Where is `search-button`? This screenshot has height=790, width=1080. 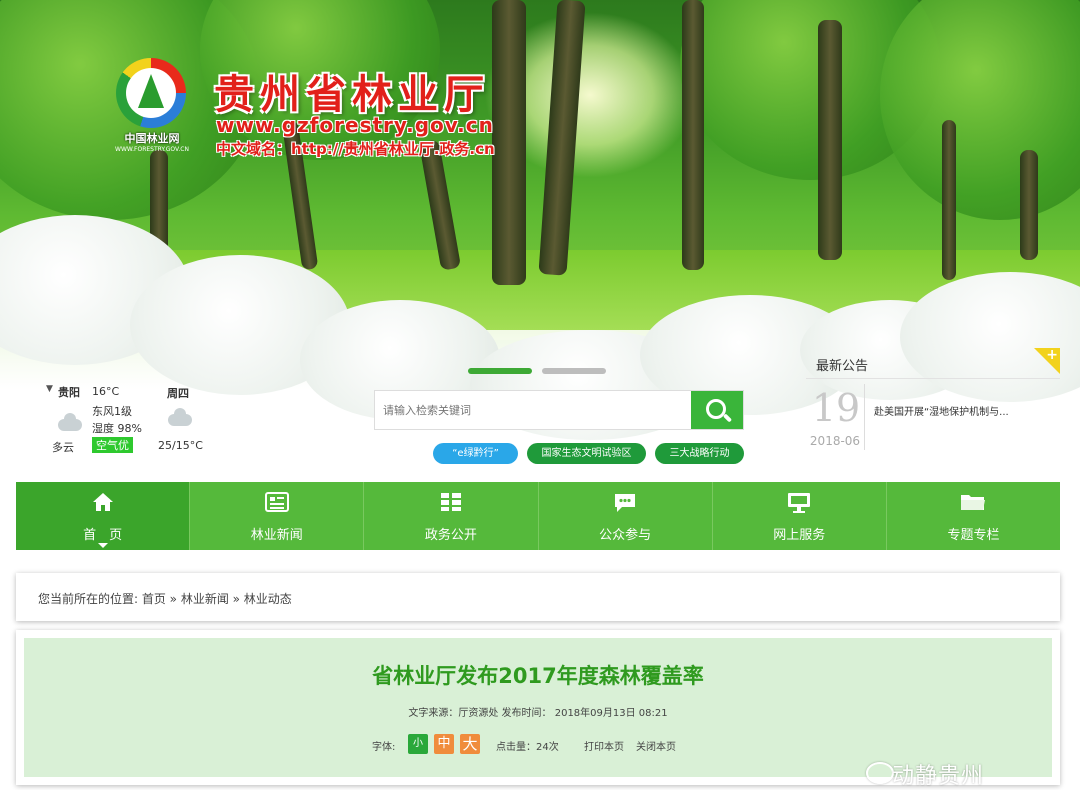 search-button is located at coordinates (717, 410).